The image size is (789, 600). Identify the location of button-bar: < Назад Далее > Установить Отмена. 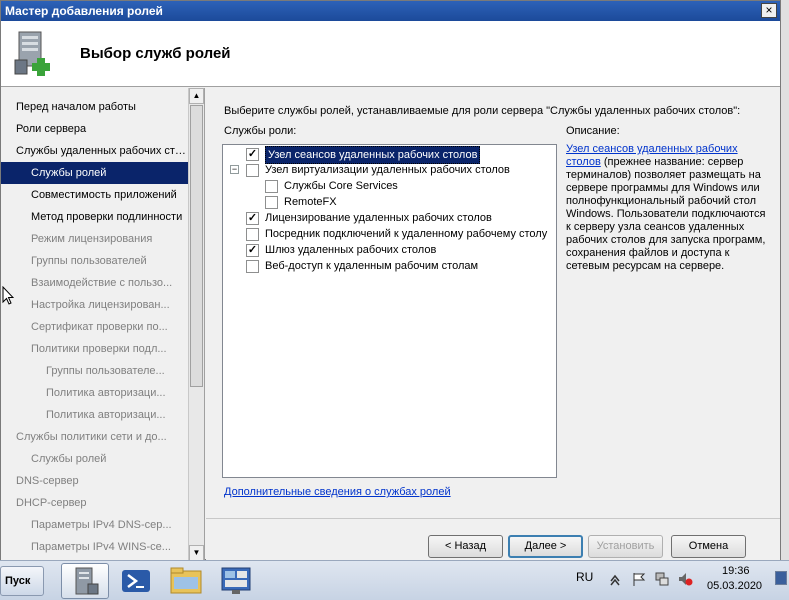
(493, 539).